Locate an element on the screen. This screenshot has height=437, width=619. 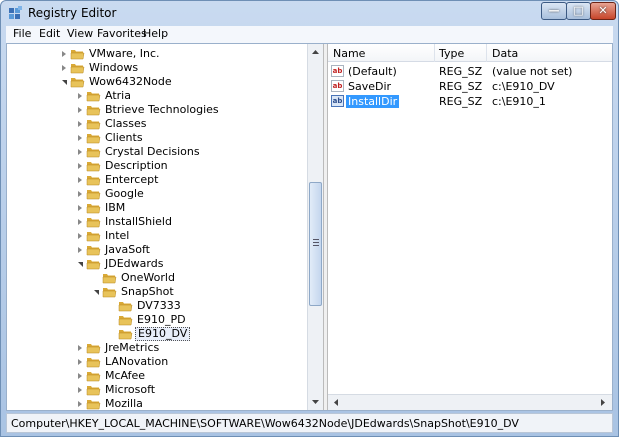
scroll-left-icon is located at coordinates (336, 402).